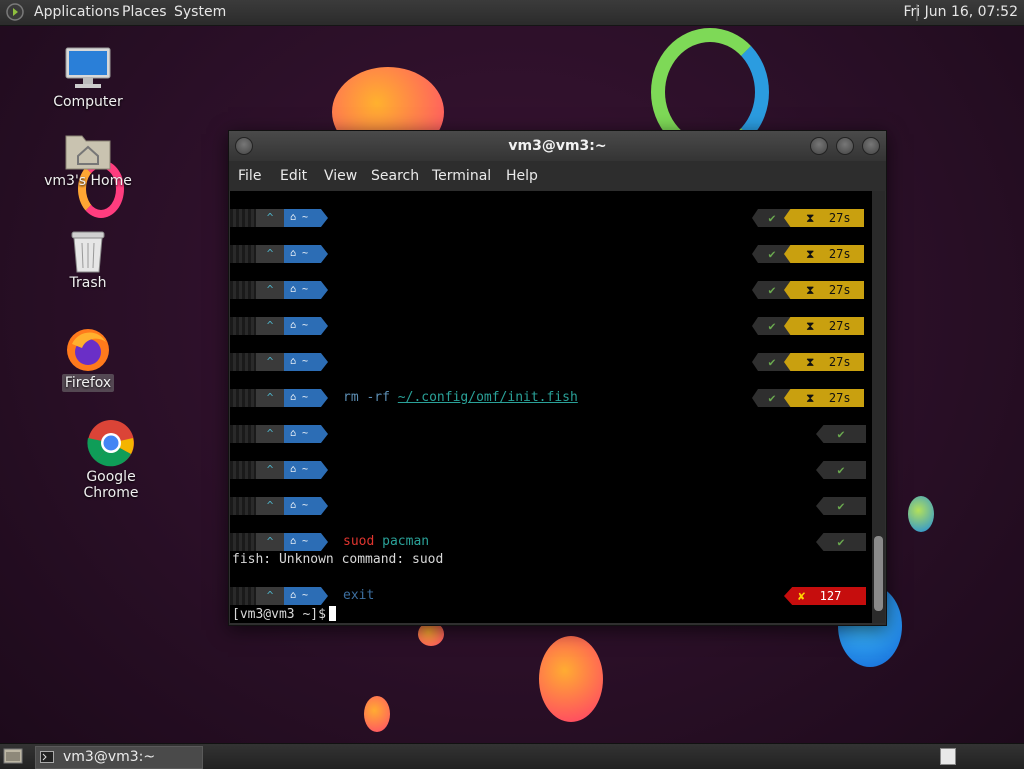  I want to click on menu-search: Search, so click(395, 176).